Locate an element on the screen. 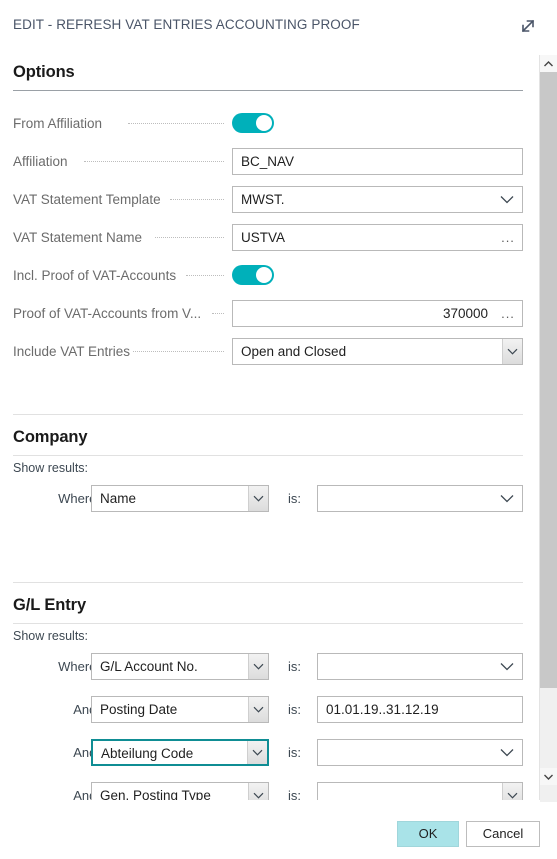  input-vat-statement-name: USTVA is located at coordinates (377, 237).